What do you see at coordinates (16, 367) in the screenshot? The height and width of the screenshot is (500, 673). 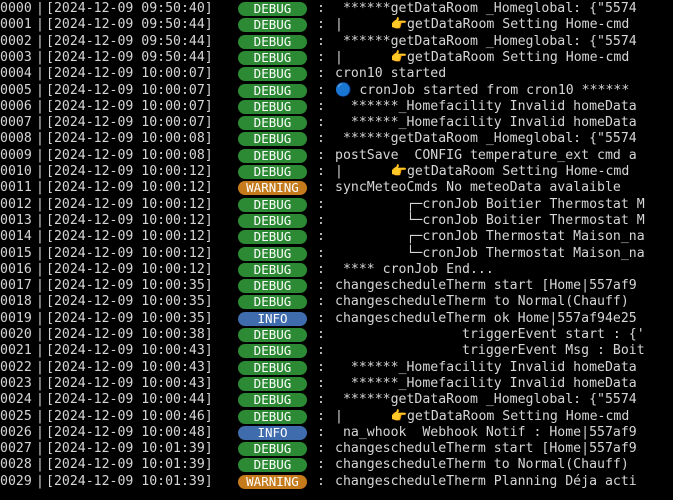 I see `line-number: 0022` at bounding box center [16, 367].